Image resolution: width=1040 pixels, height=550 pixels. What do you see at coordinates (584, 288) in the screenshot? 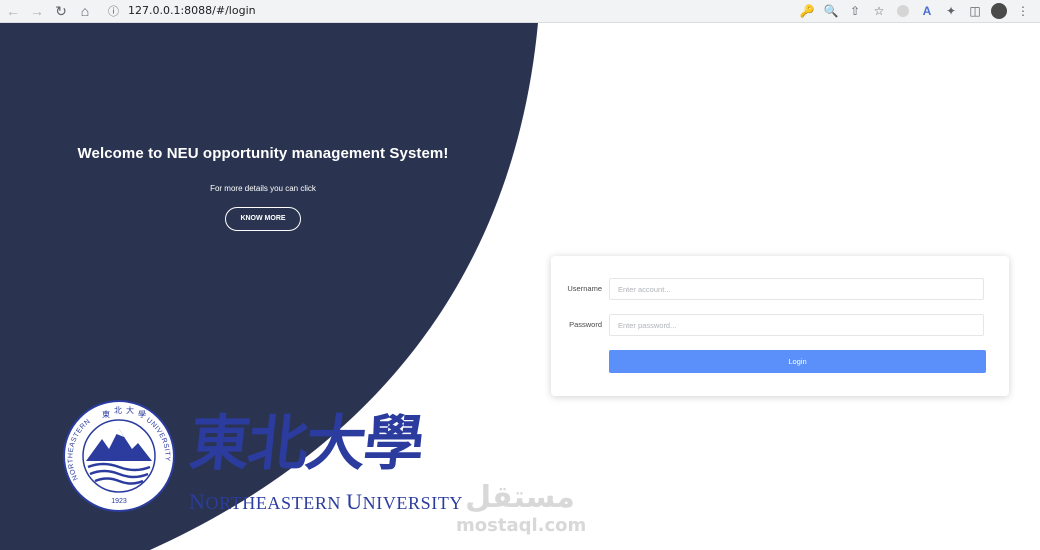
I see `username-label: Username` at bounding box center [584, 288].